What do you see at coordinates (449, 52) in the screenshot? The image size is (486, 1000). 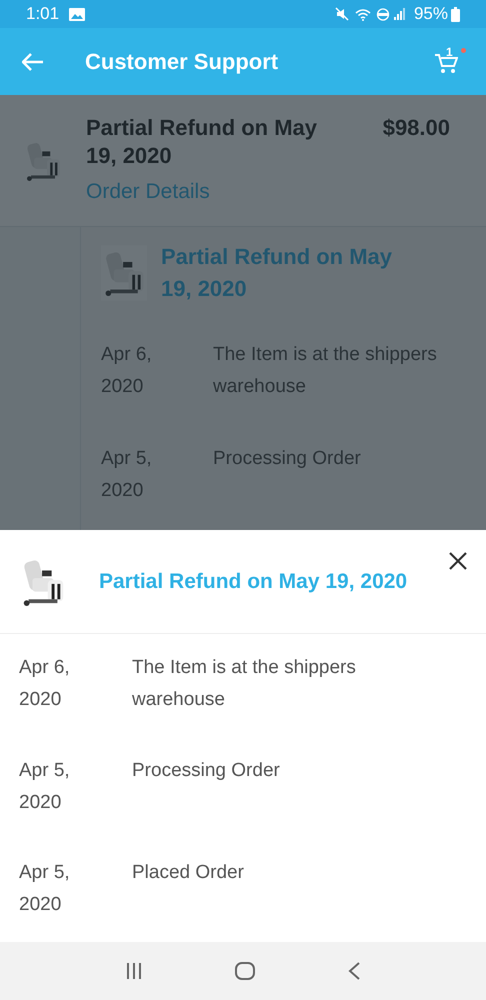 I see `cart-count: 1` at bounding box center [449, 52].